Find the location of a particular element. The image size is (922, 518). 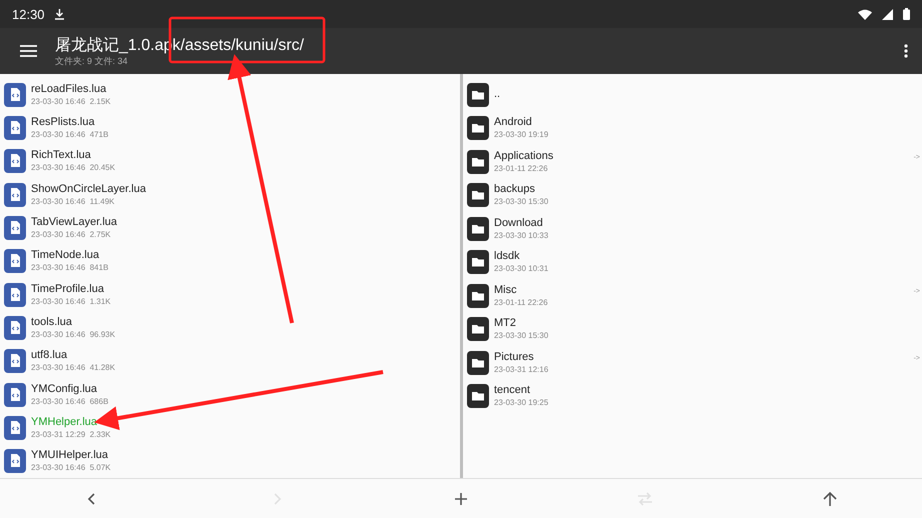

folder-item: Download 23-03-30 10:33 is located at coordinates (692, 229).